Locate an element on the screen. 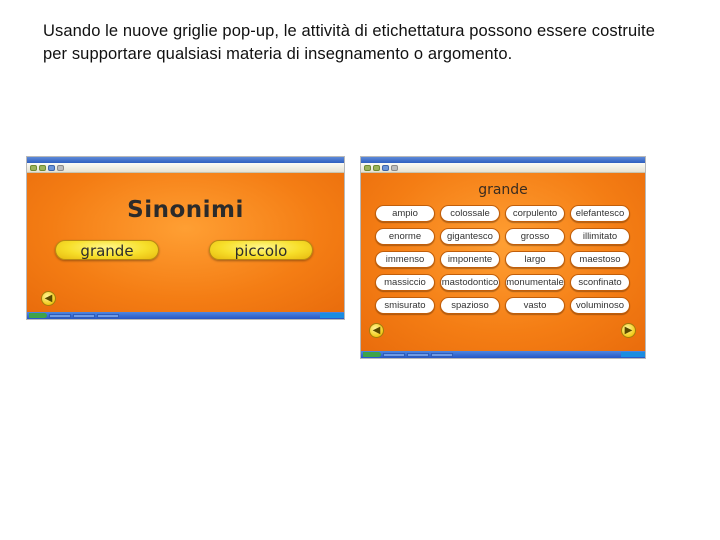  word-cell: mastodontico is located at coordinates (470, 282).